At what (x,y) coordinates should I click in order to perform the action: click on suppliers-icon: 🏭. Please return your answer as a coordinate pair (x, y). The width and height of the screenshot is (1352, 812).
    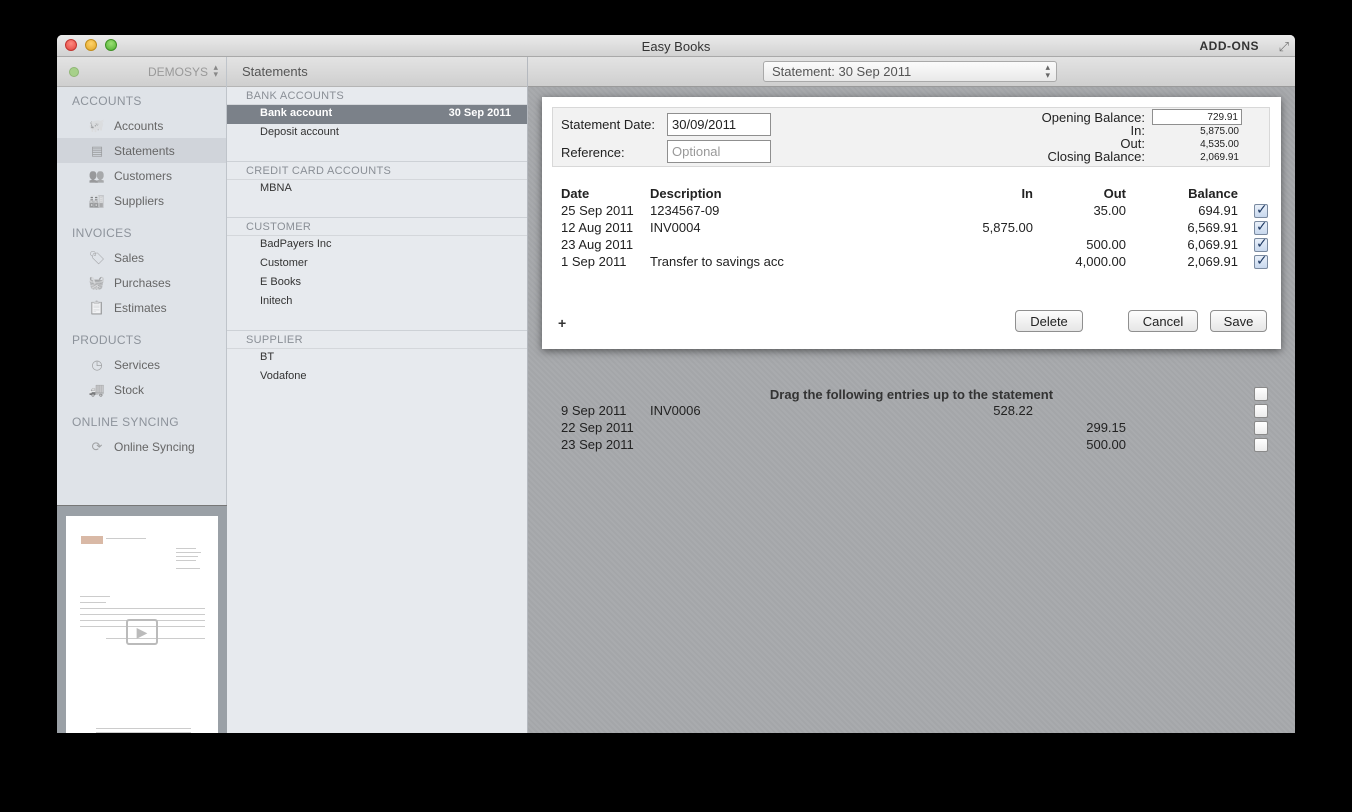
    Looking at the image, I should click on (97, 200).